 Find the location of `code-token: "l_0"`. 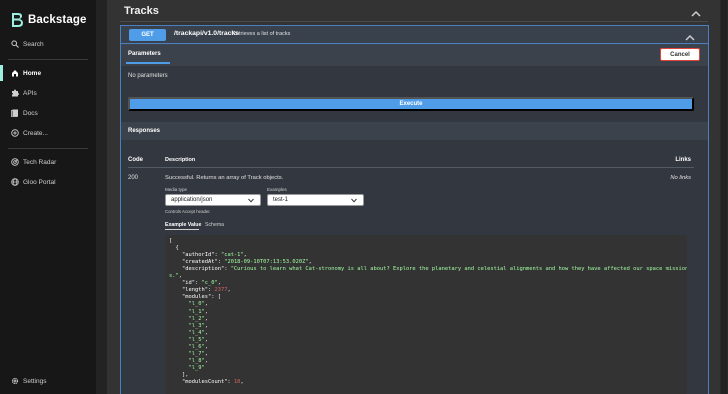

code-token: "l_0" is located at coordinates (196, 304).